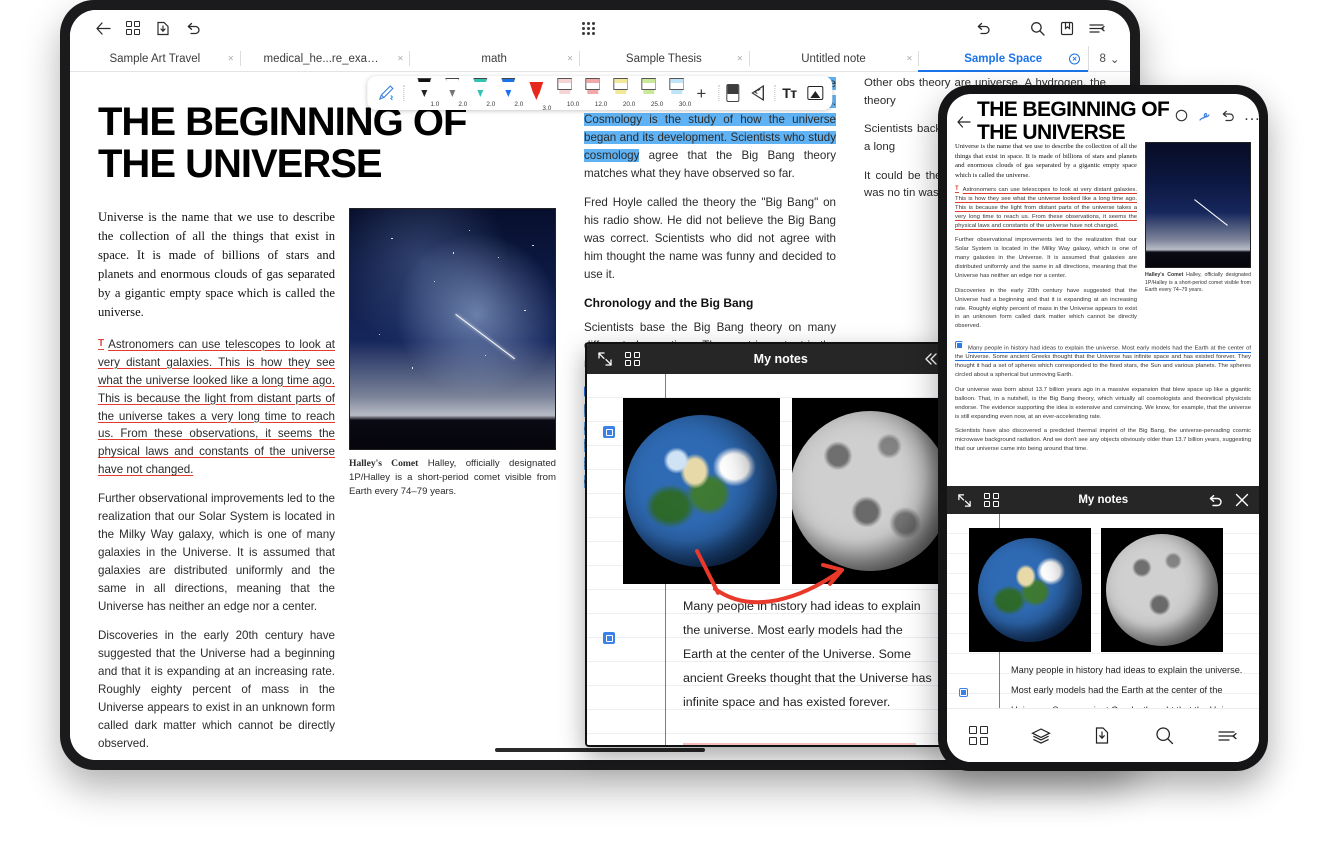 Image resolution: width=1333 pixels, height=844 pixels. What do you see at coordinates (609, 432) in the screenshot?
I see `note-tag-icon` at bounding box center [609, 432].